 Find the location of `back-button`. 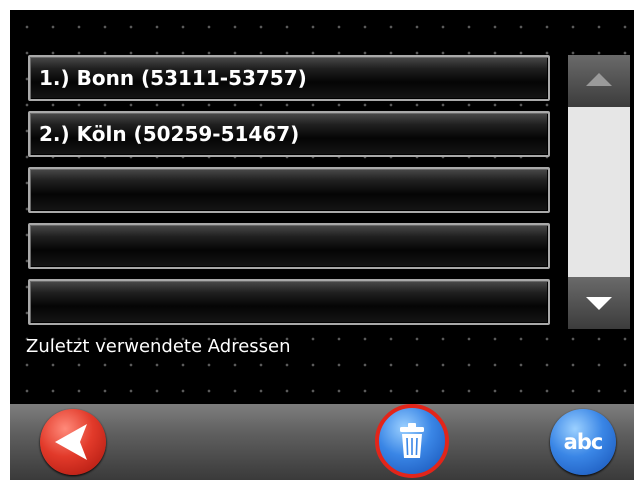

back-button is located at coordinates (73, 442).